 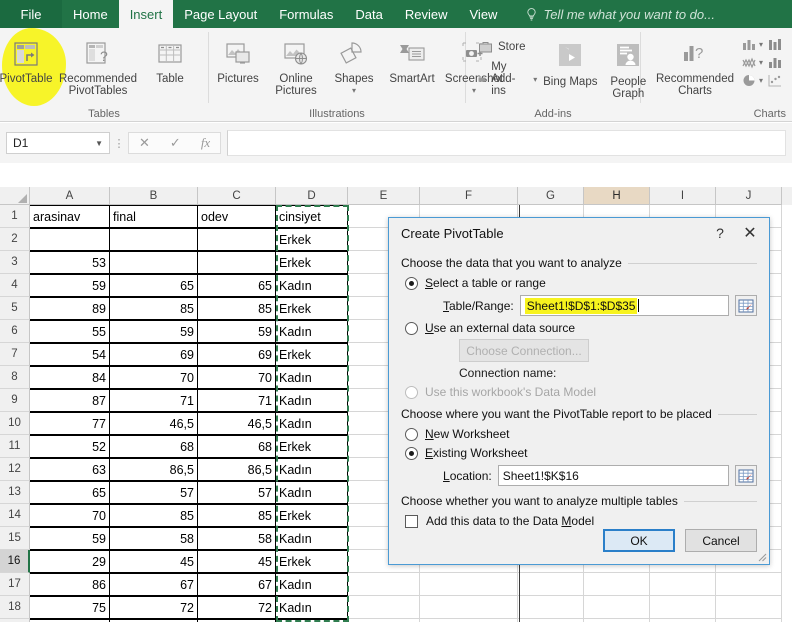 What do you see at coordinates (411, 521) in the screenshot?
I see `add-to-data-model-checkbox` at bounding box center [411, 521].